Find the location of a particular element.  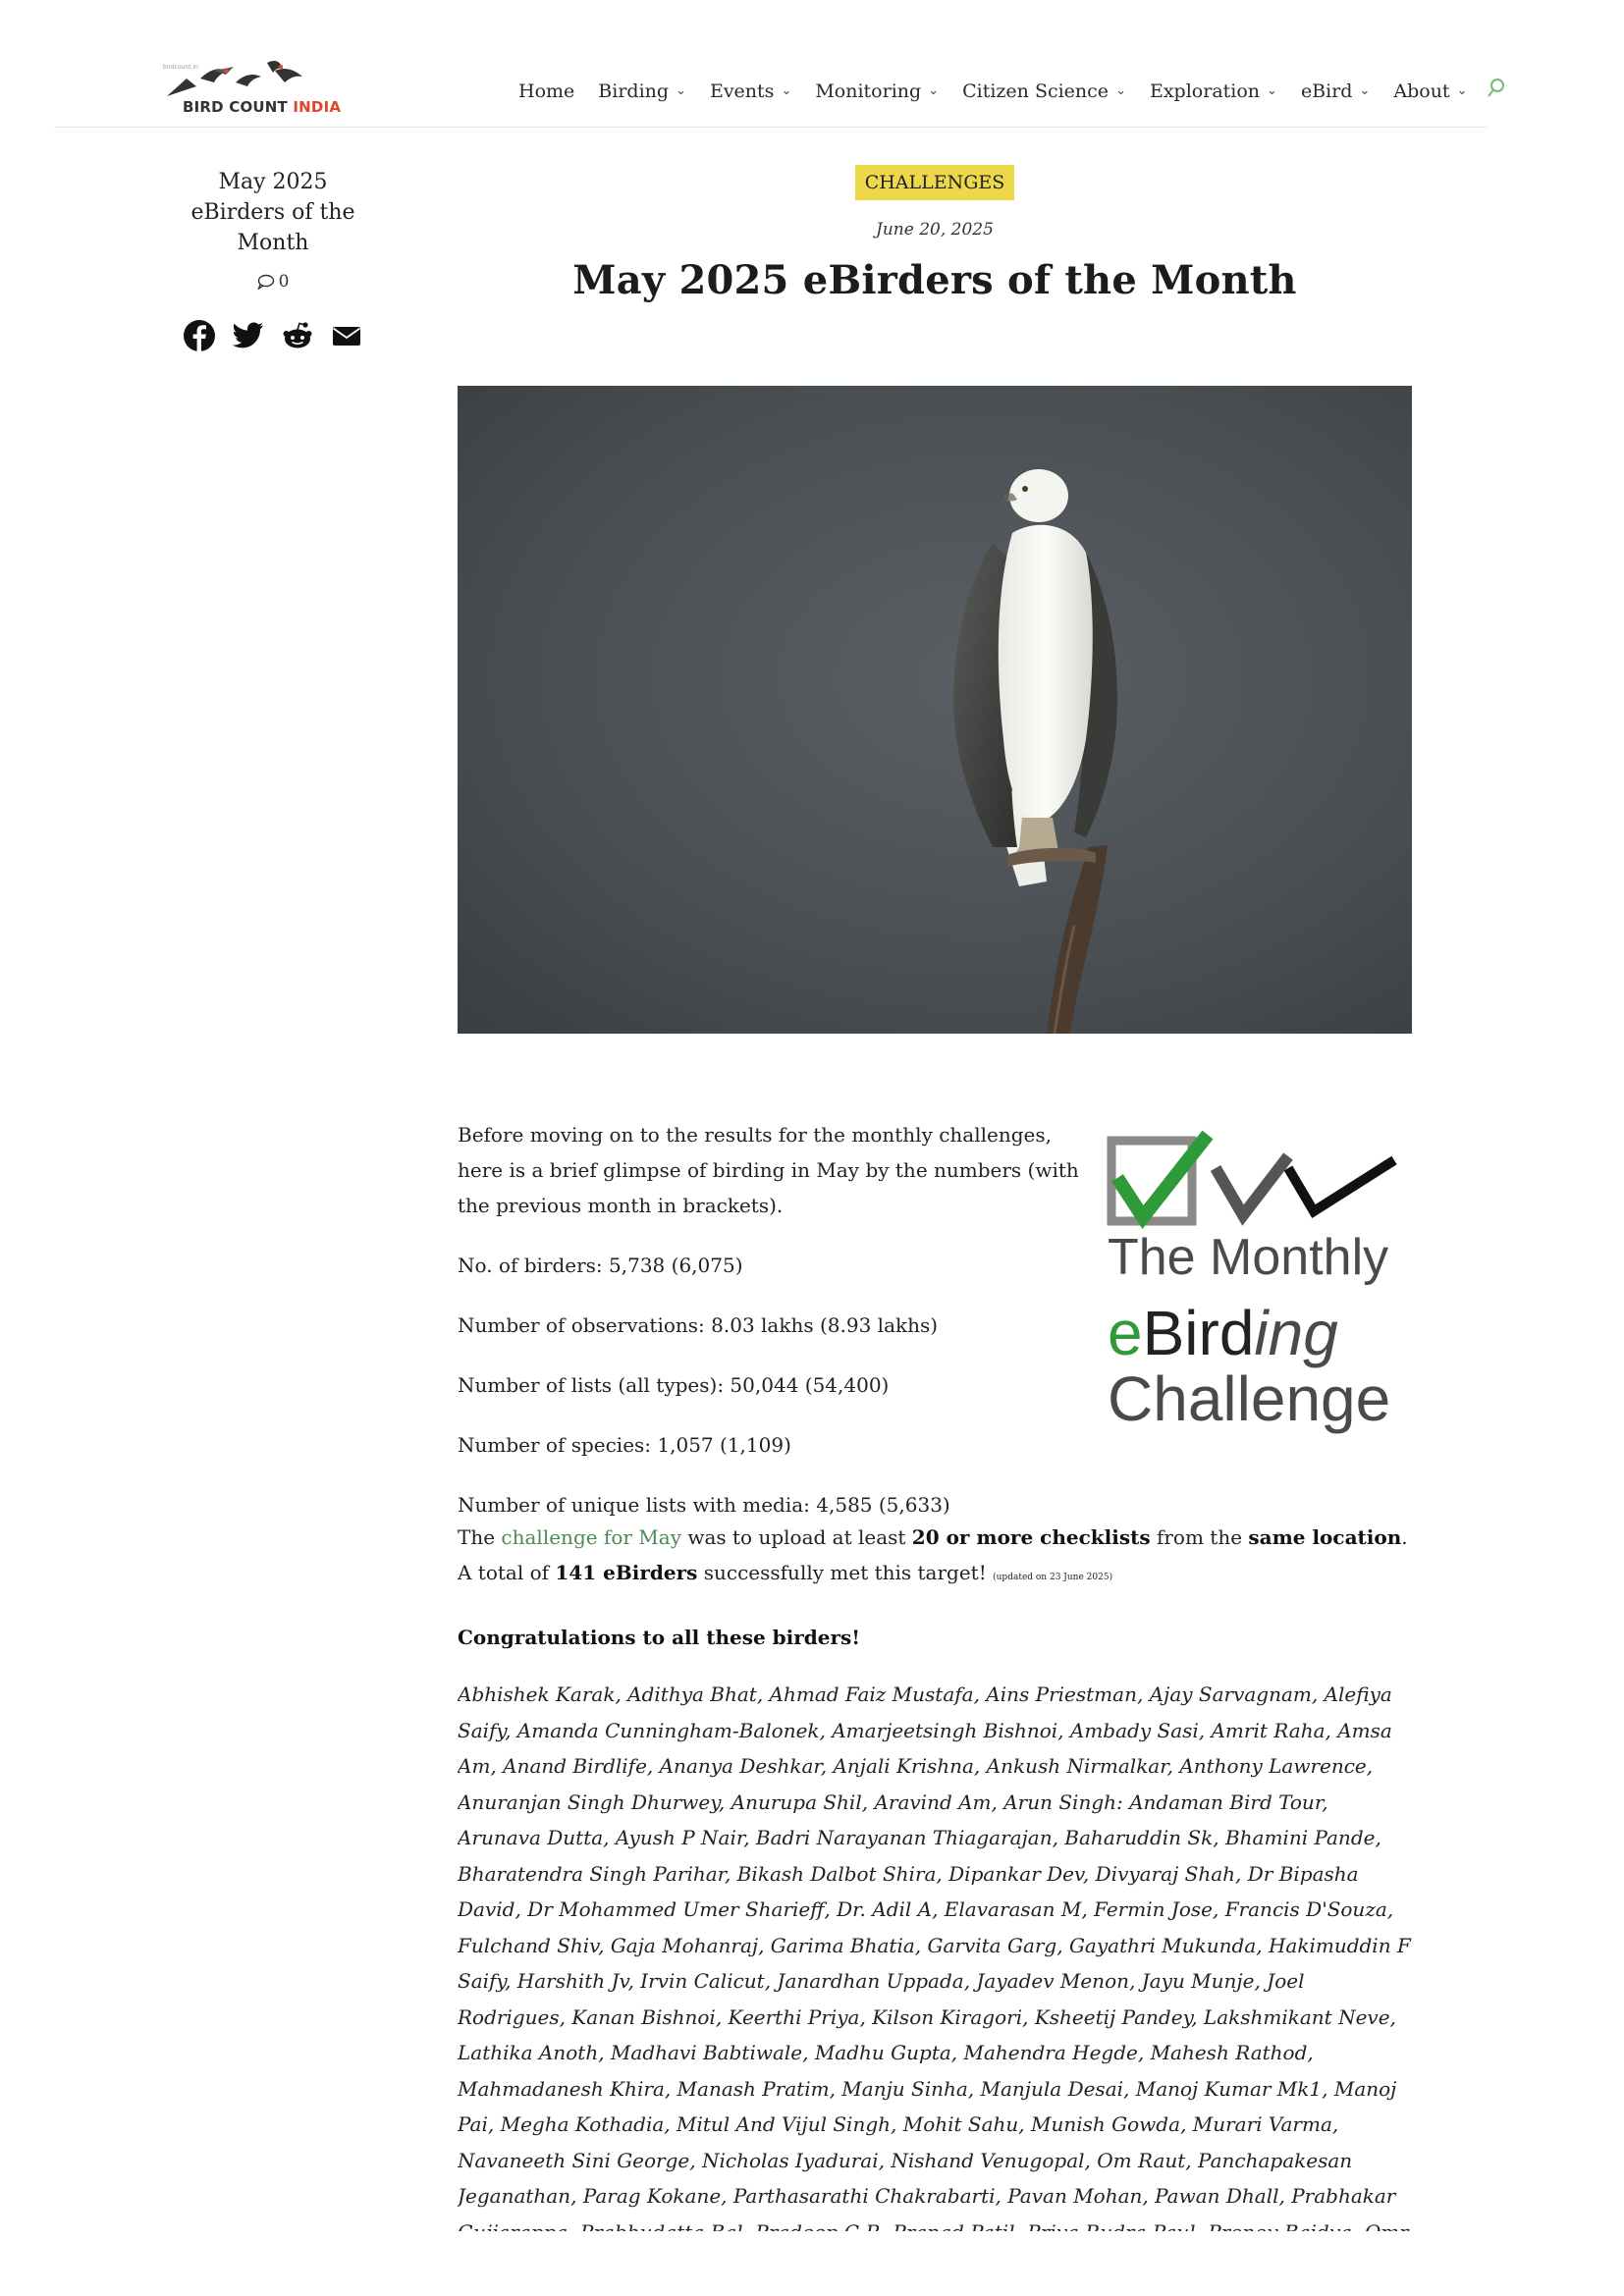

logo-small-text: birdcount.in is located at coordinates (180, 67).